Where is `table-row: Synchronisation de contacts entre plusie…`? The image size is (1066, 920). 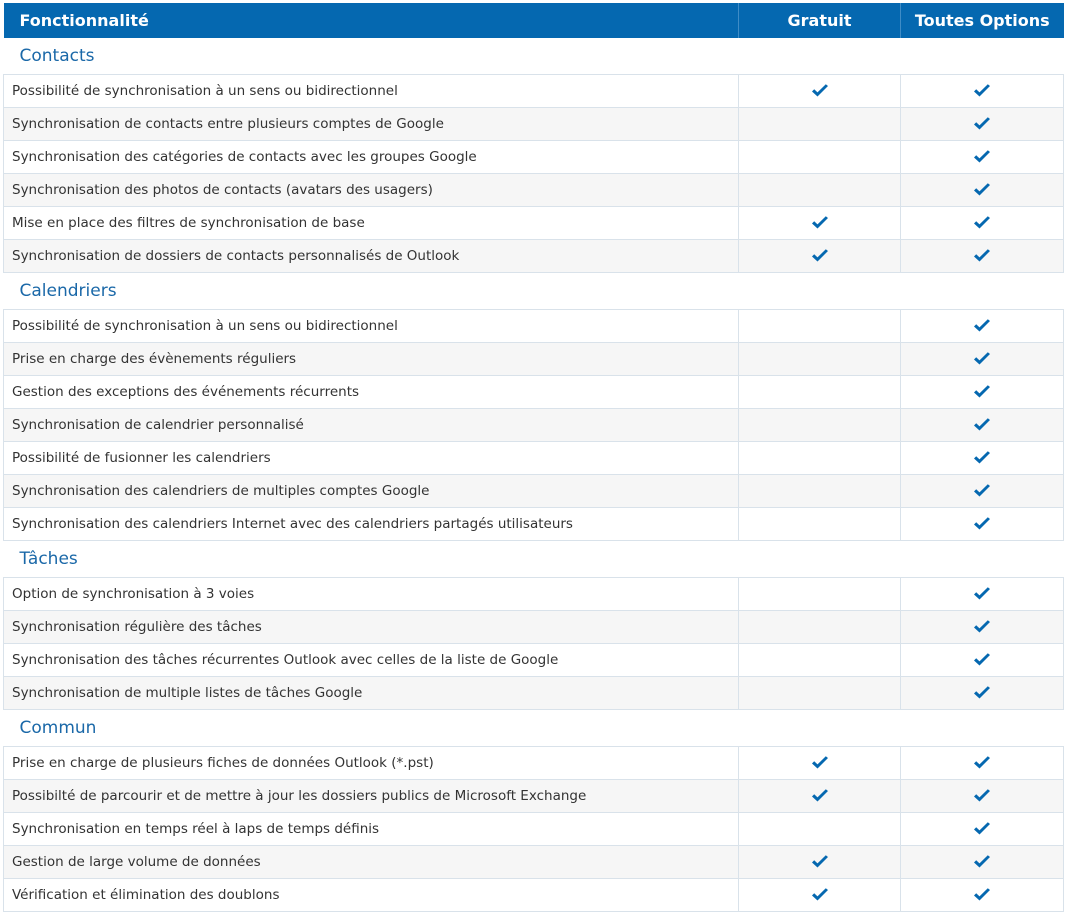
table-row: Synchronisation de contacts entre plusie… is located at coordinates (533, 124).